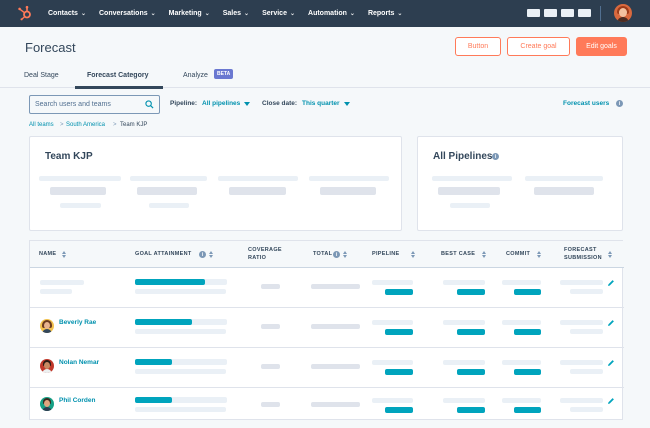  Describe the element at coordinates (119, 87) in the screenshot. I see `active-tab-indicator` at that location.